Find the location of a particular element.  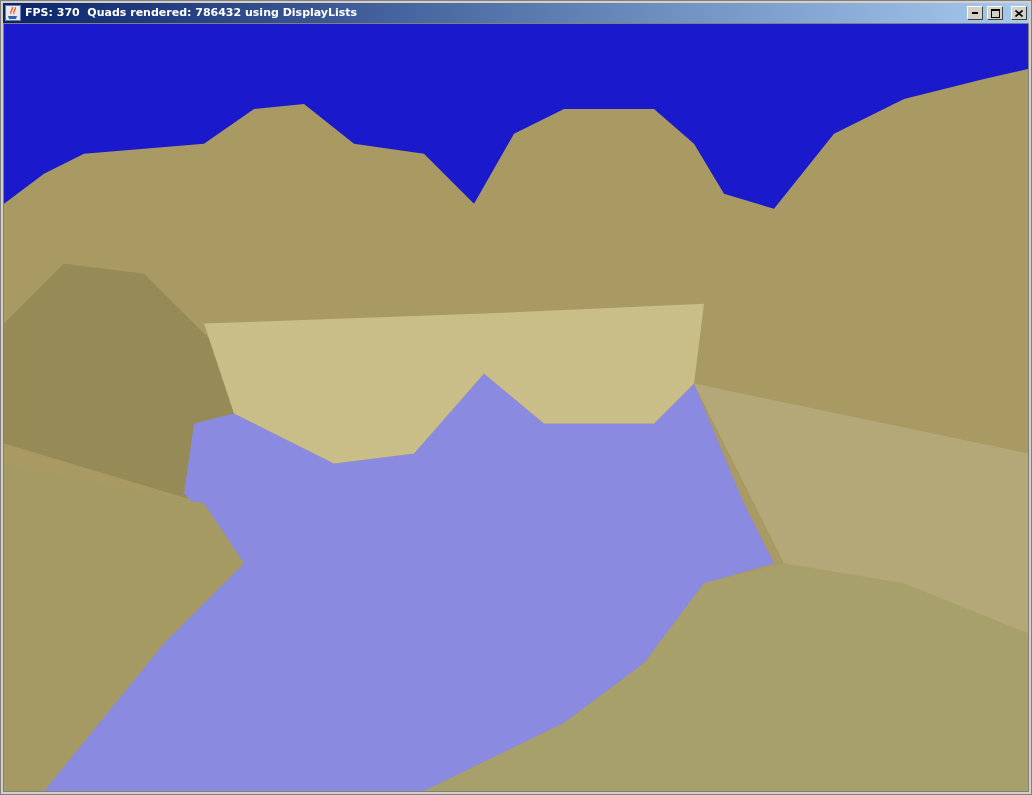

minimize-button is located at coordinates (975, 13).